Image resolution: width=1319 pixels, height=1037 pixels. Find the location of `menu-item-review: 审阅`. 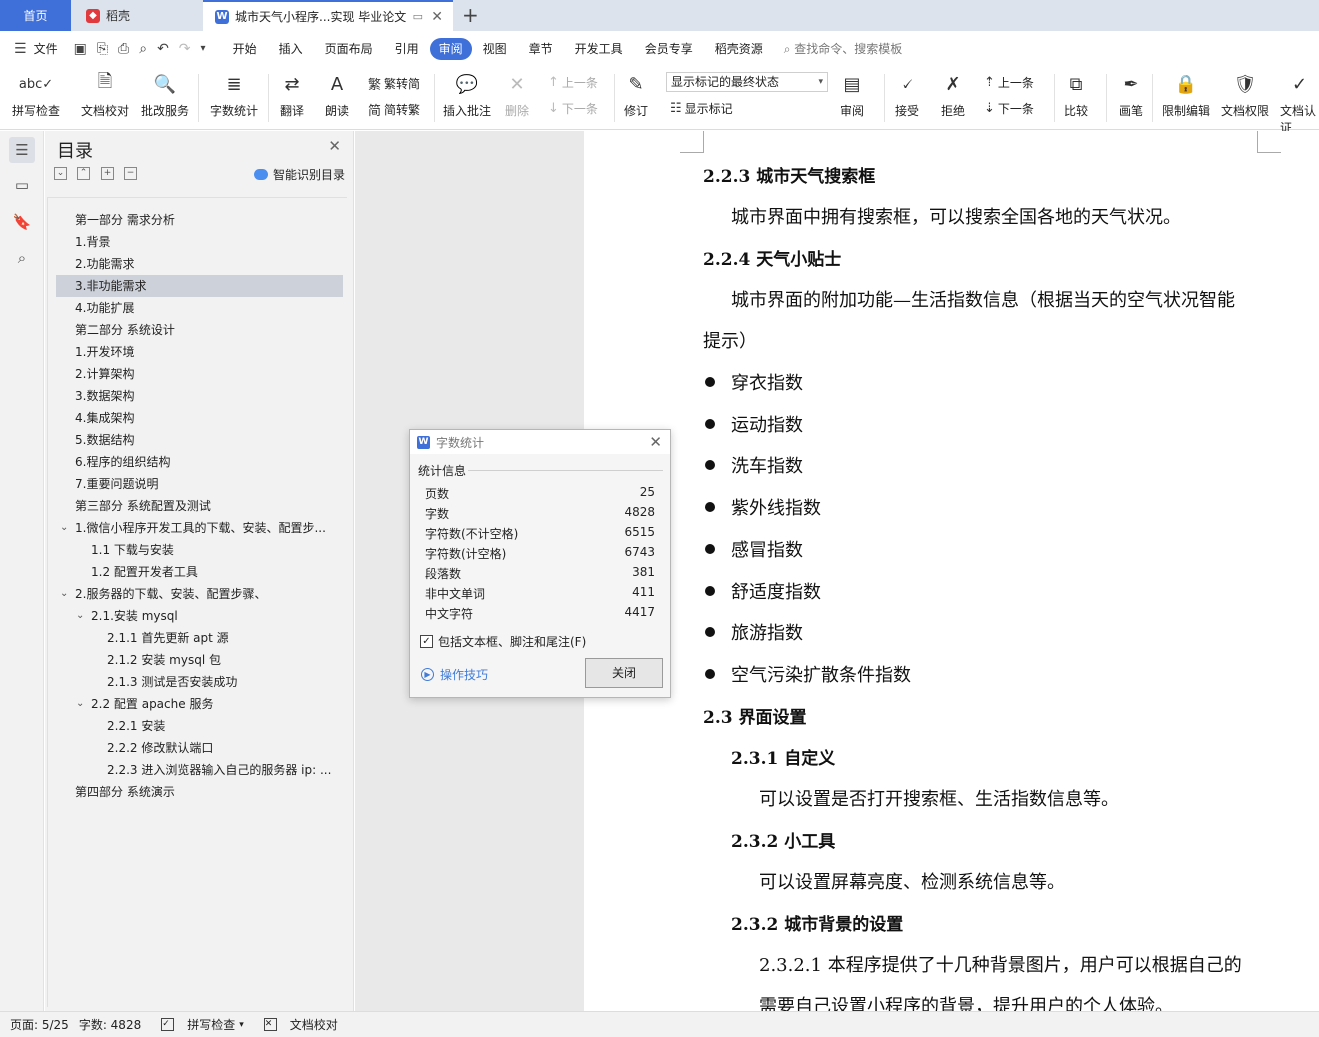

menu-item-review: 审阅 is located at coordinates (450, 48).